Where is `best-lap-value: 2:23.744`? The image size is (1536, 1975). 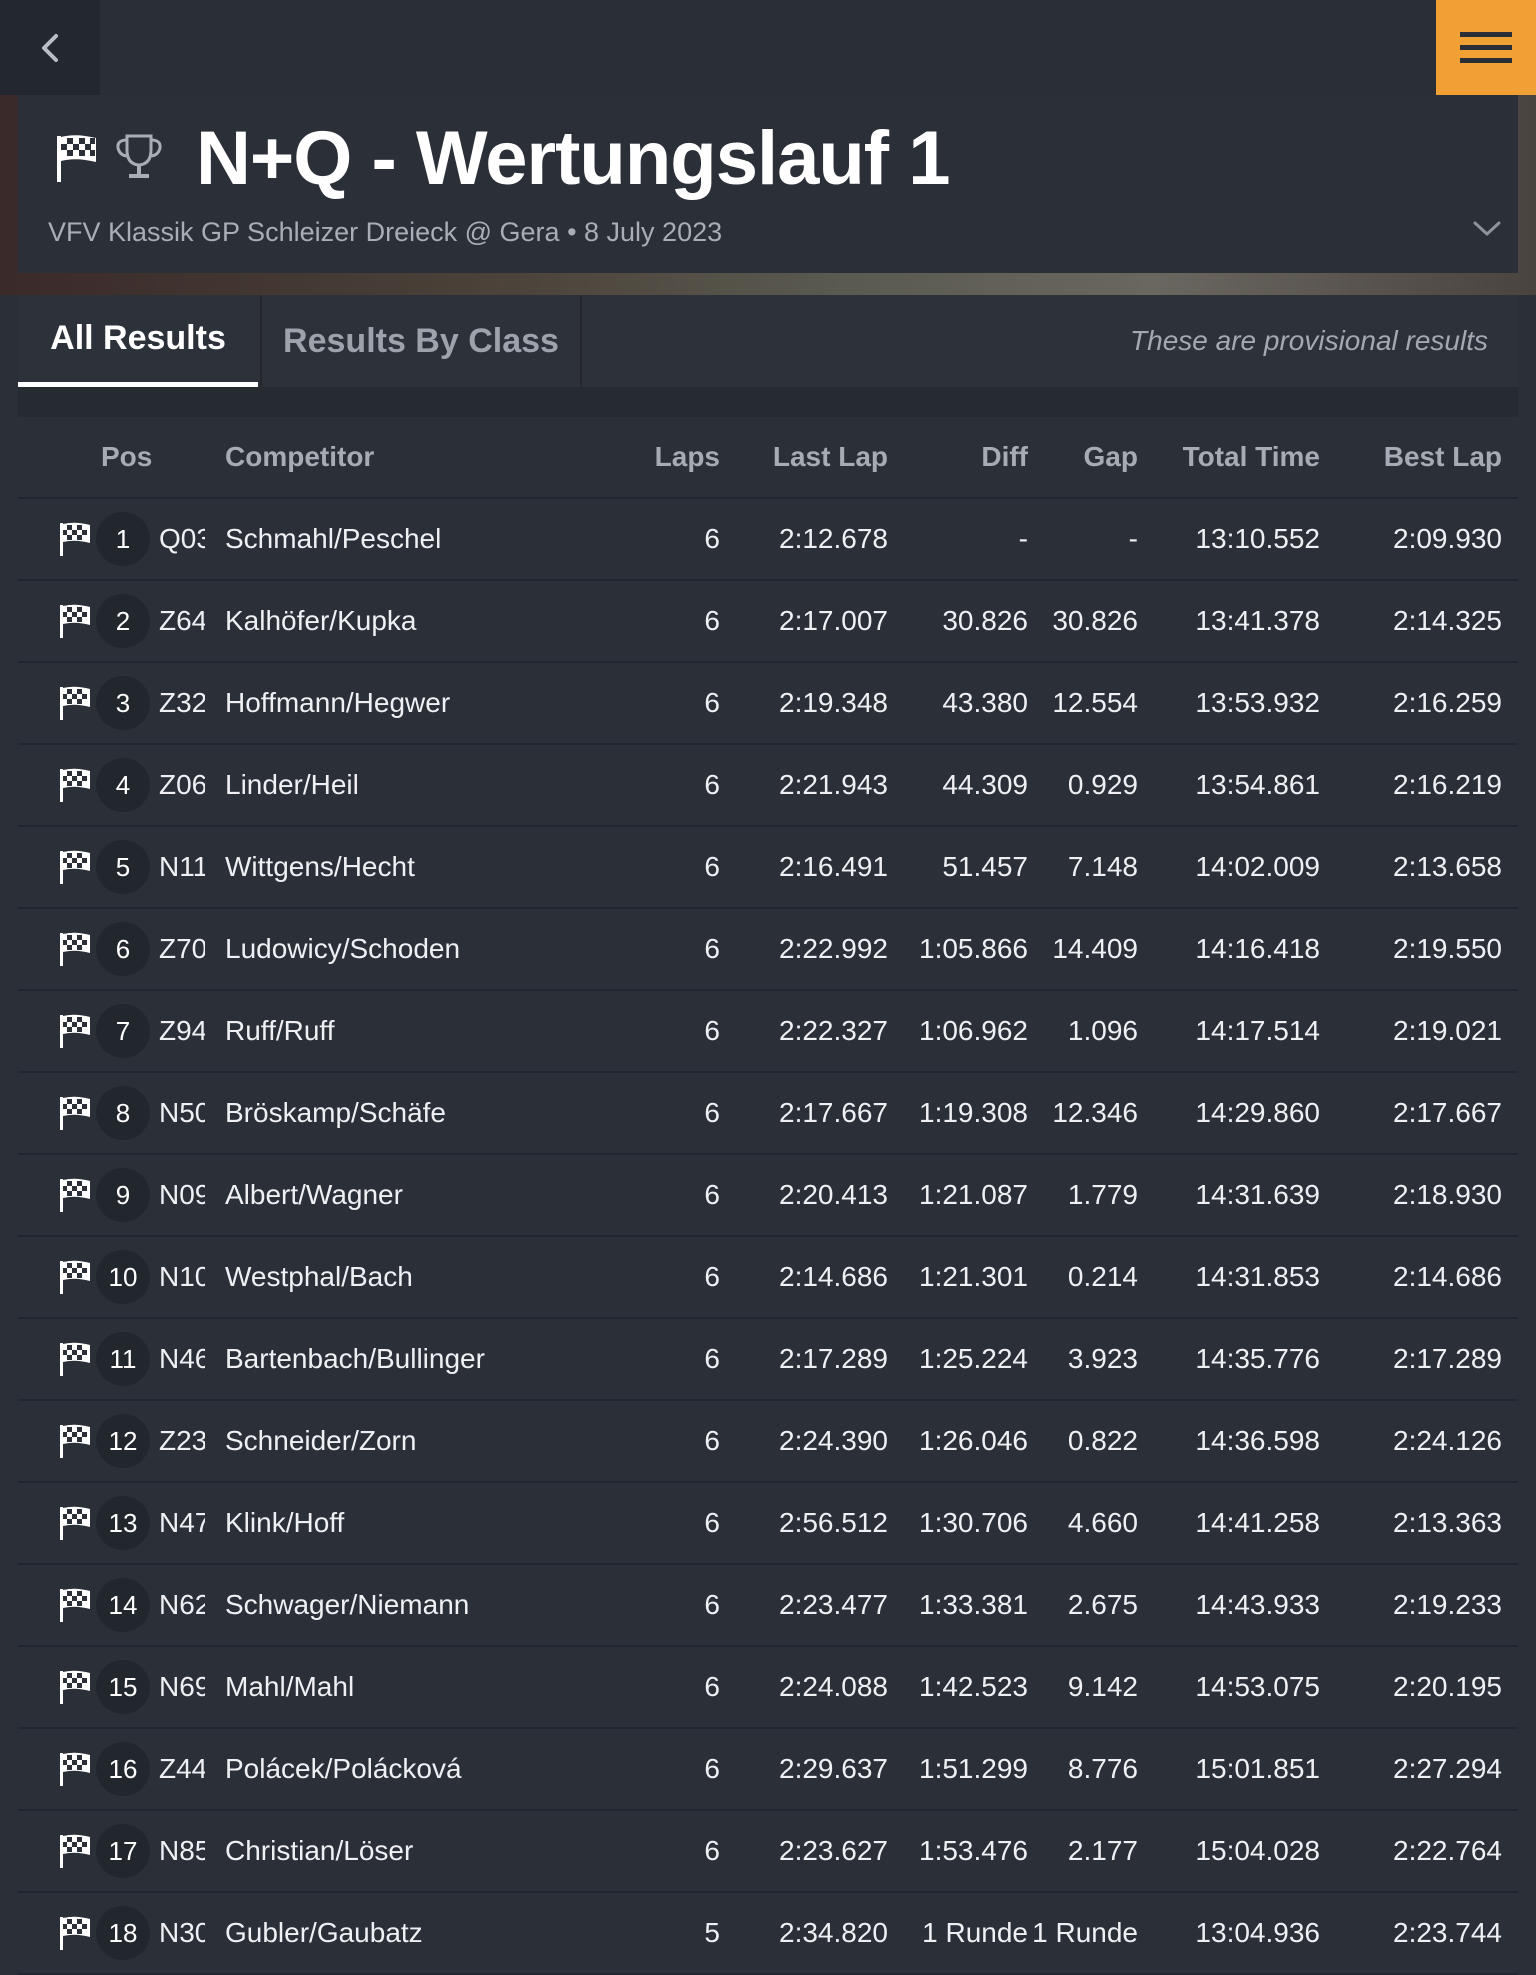 best-lap-value: 2:23.744 is located at coordinates (1447, 1932).